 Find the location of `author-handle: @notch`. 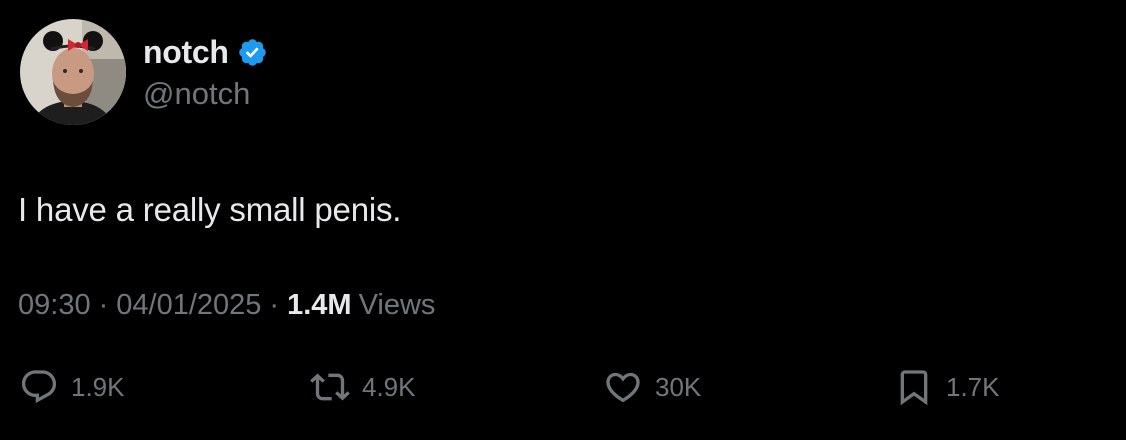

author-handle: @notch is located at coordinates (196, 94).